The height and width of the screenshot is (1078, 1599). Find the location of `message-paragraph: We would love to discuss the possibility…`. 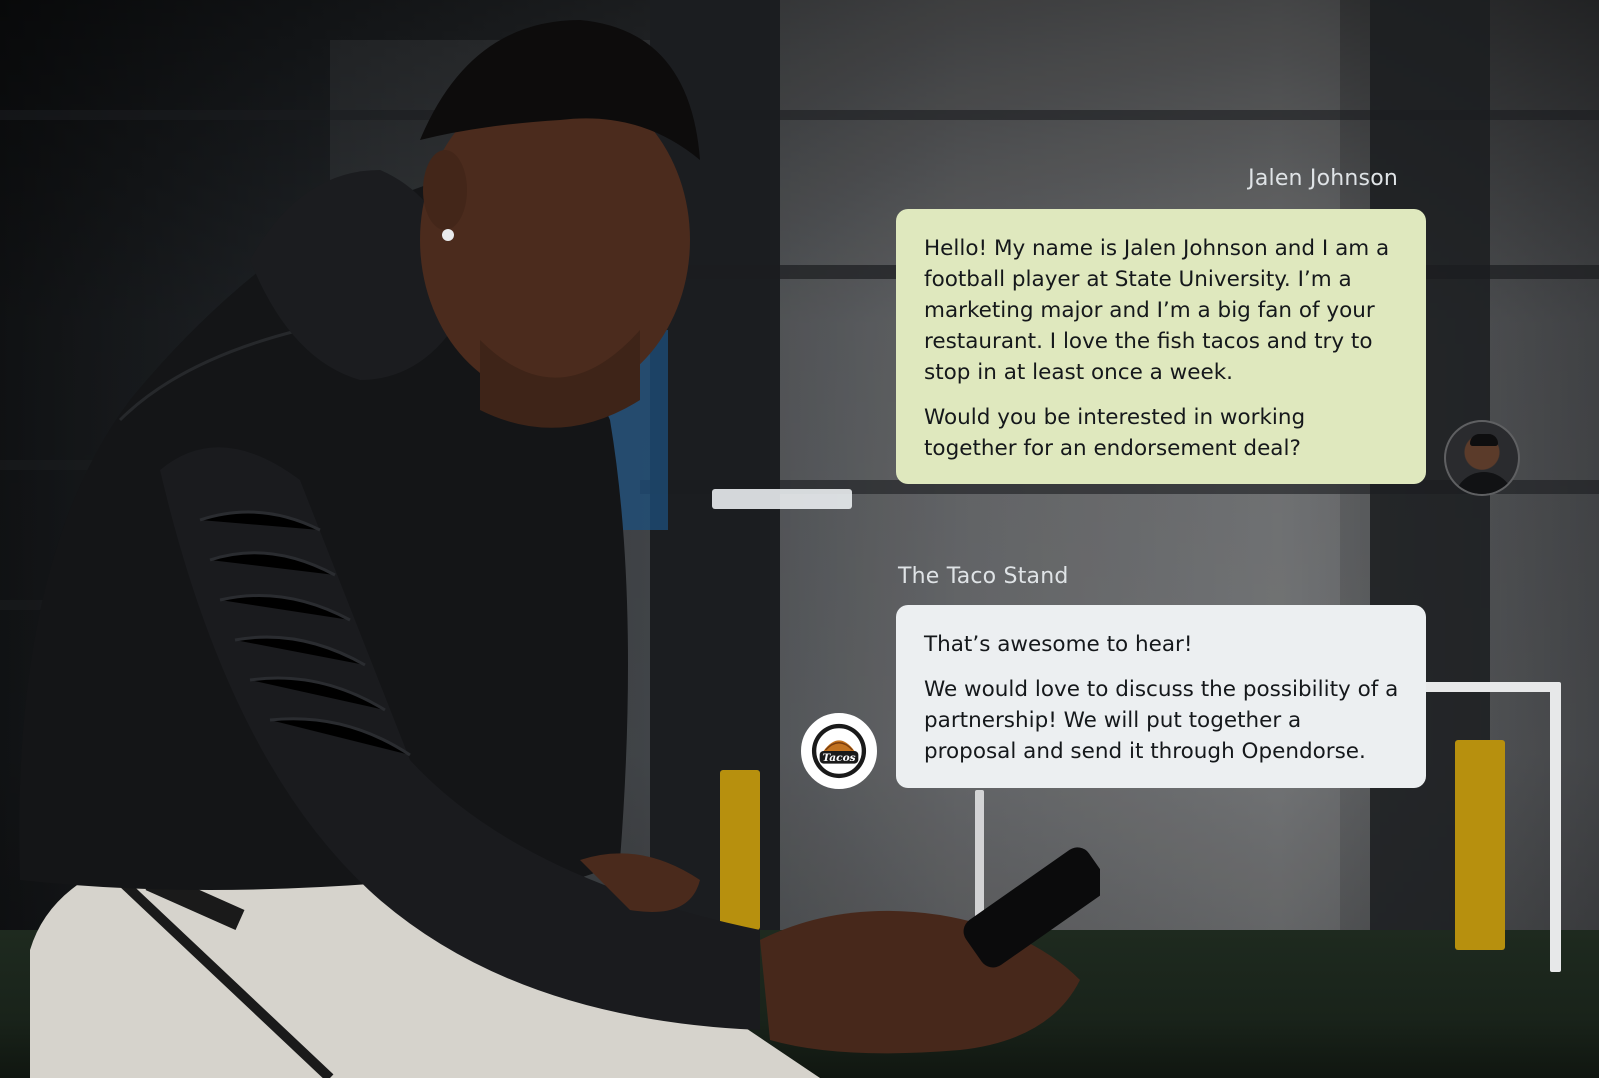

message-paragraph: We would love to discuss the possibility… is located at coordinates (1161, 720).